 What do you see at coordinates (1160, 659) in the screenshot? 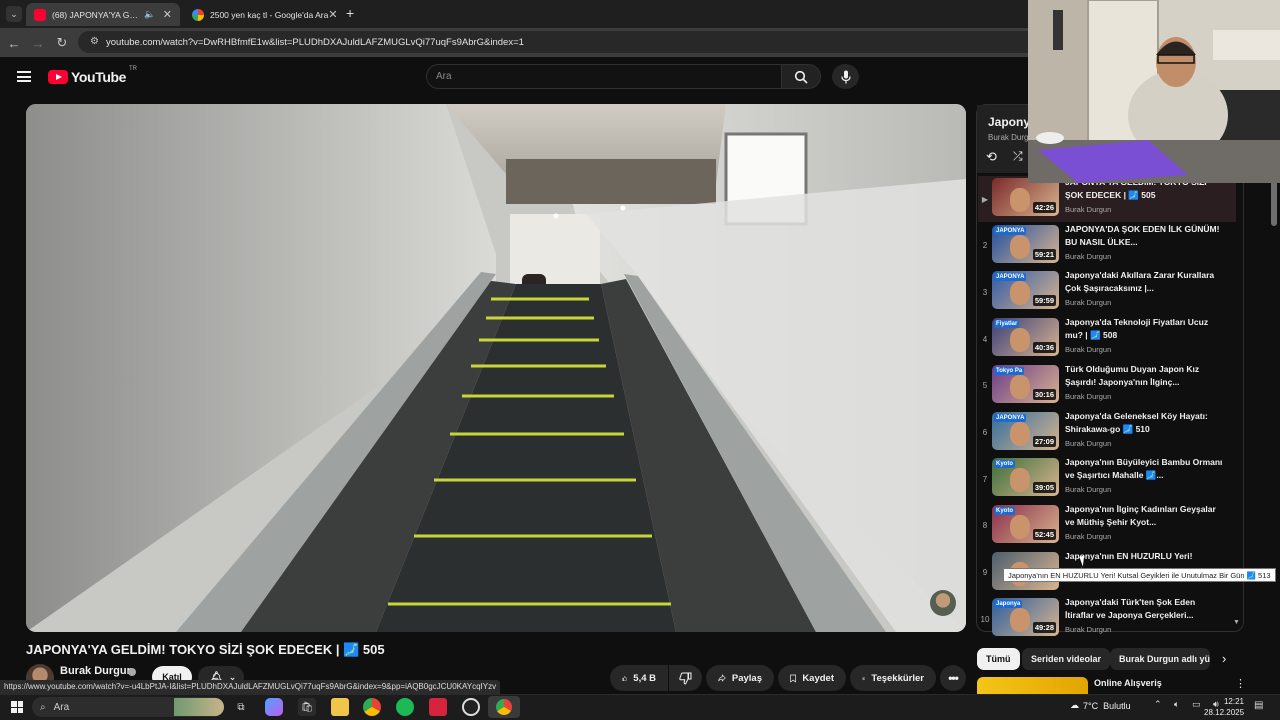
I see `chip-channel: Burak Durgun adlı yük` at bounding box center [1160, 659].